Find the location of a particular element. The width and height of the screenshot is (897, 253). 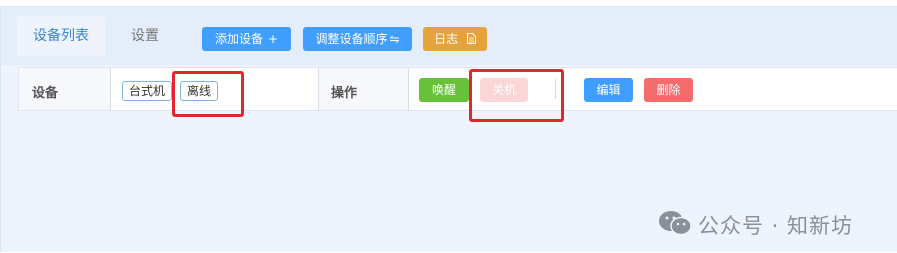

reorder-devices-label: 调整设备顺序 is located at coordinates (351, 39).